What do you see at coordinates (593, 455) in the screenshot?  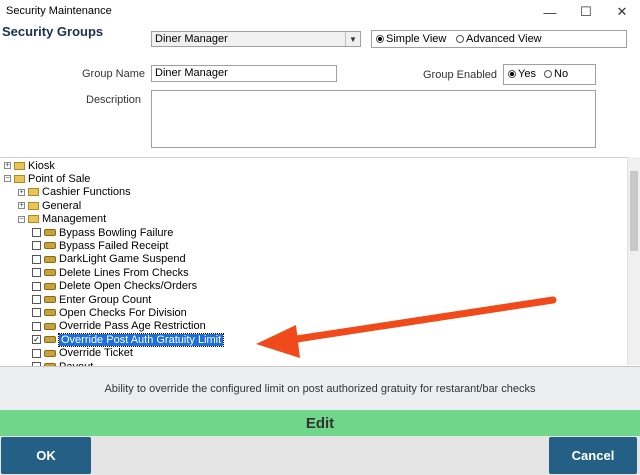 I see `cancel-button: Cancel` at bounding box center [593, 455].